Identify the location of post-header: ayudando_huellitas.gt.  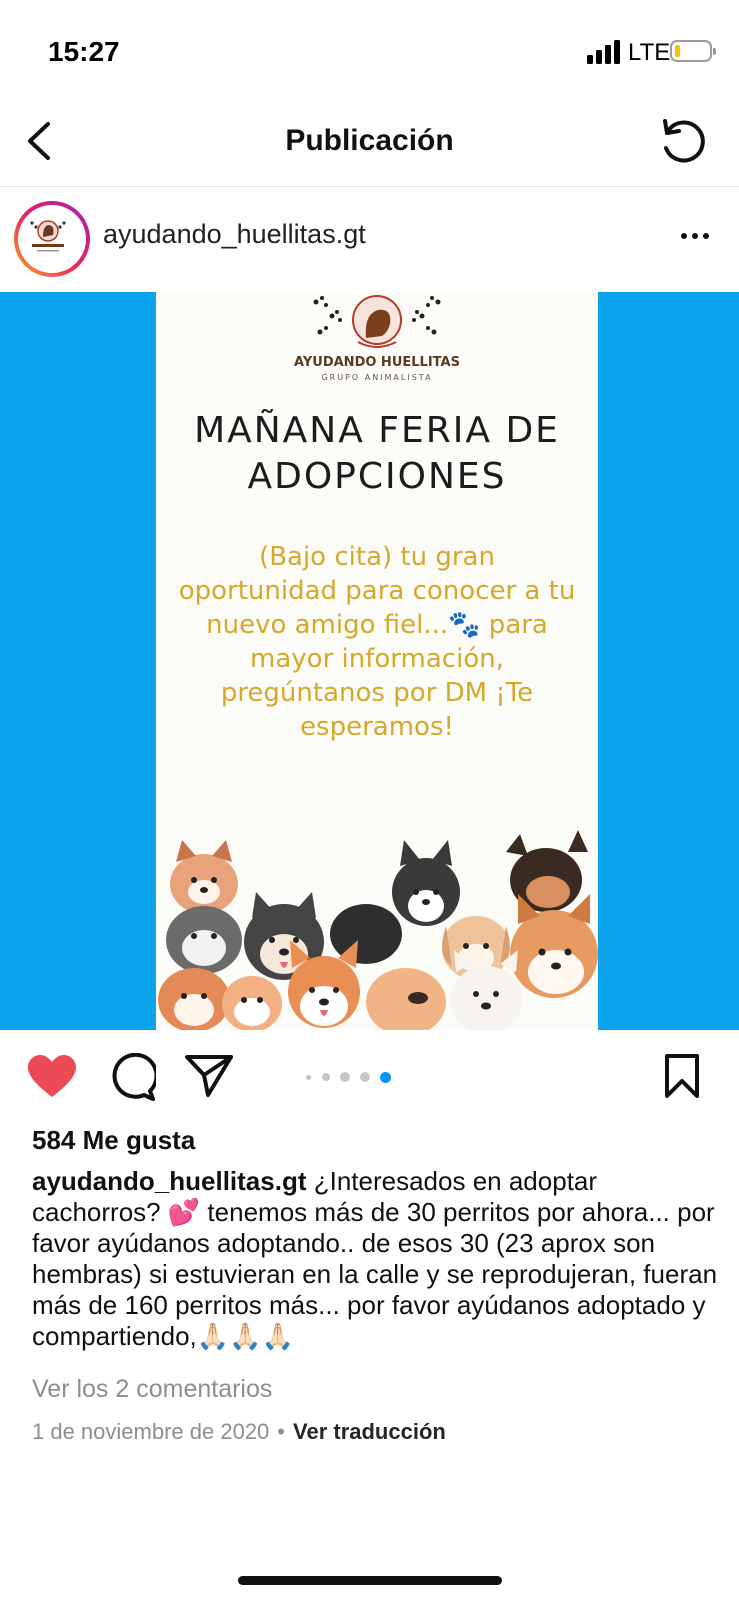
(369, 239).